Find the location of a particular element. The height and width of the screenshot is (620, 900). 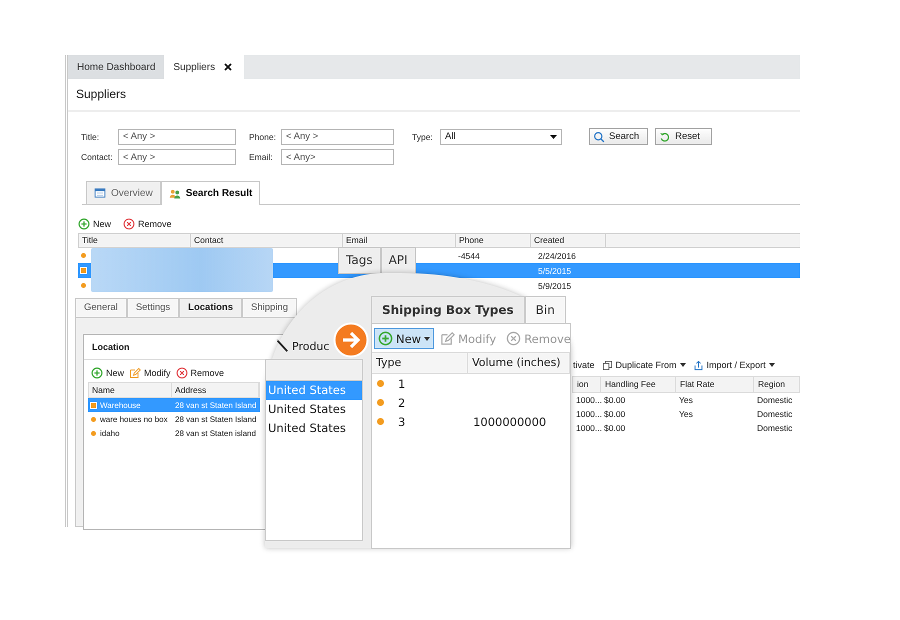

tab: Bin is located at coordinates (545, 309).